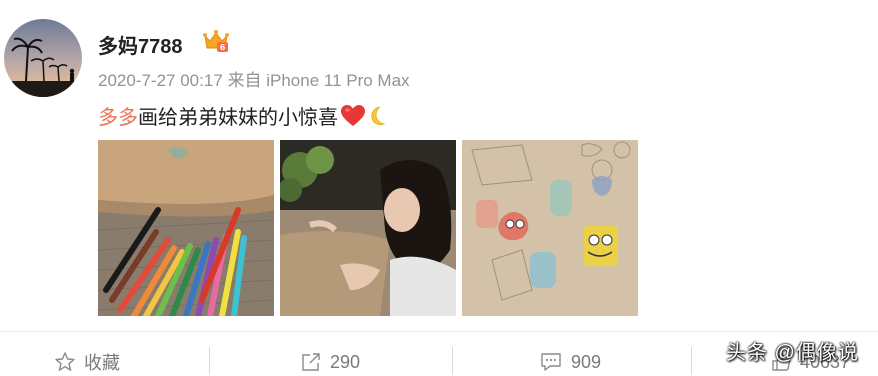 The height and width of the screenshot is (376, 878). Describe the element at coordinates (186, 228) in the screenshot. I see `post-image-pencils` at that location.